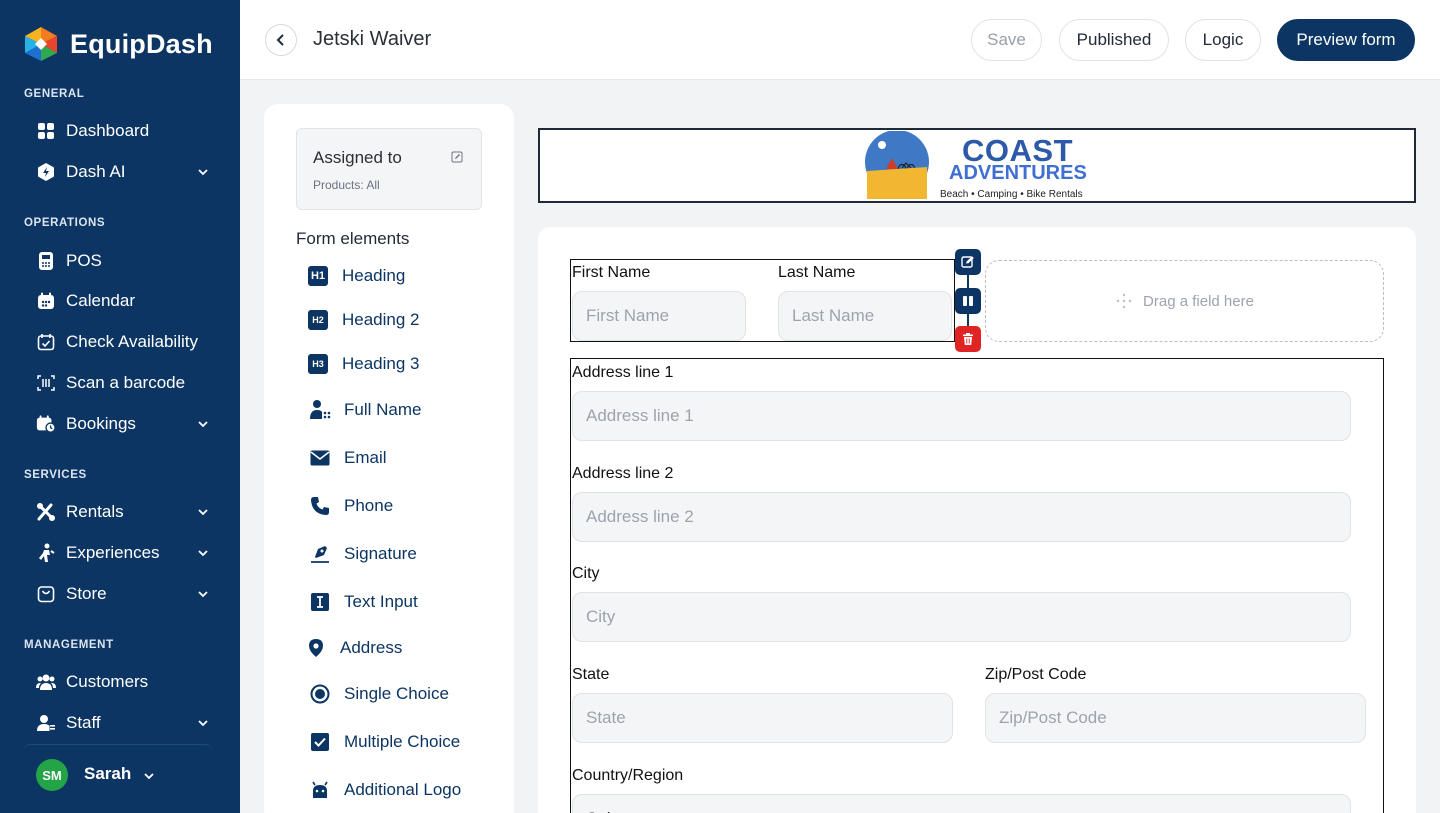 This screenshot has width=1440, height=813. I want to click on delete-field-button, so click(968, 339).